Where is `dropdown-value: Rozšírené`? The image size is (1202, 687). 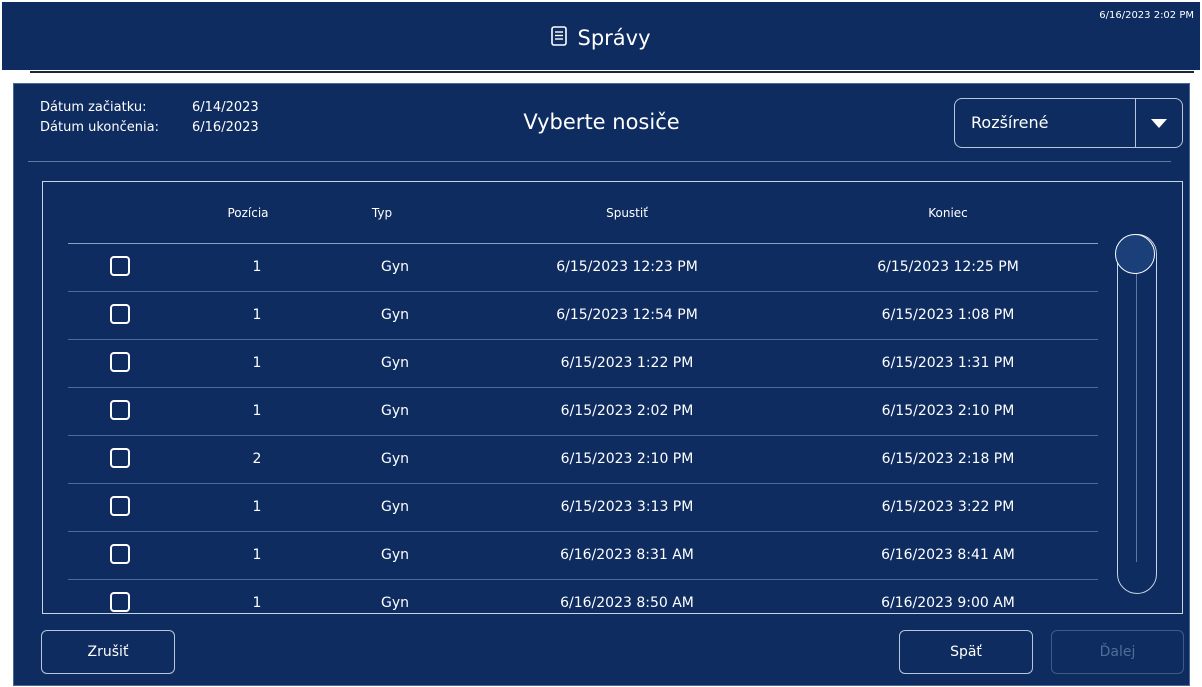
dropdown-value: Rozšírené is located at coordinates (1010, 122).